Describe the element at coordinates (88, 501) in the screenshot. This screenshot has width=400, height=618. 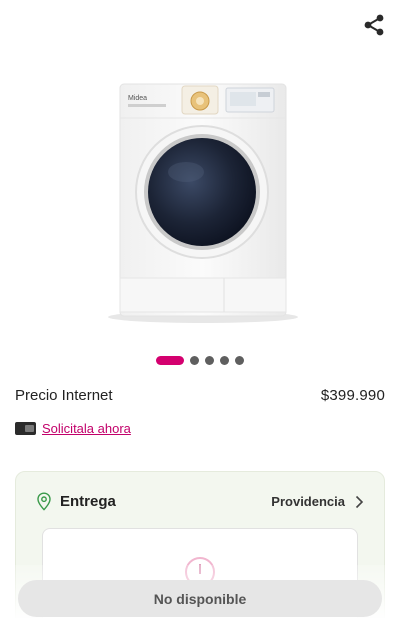
I see `delivery-title: Entrega` at that location.